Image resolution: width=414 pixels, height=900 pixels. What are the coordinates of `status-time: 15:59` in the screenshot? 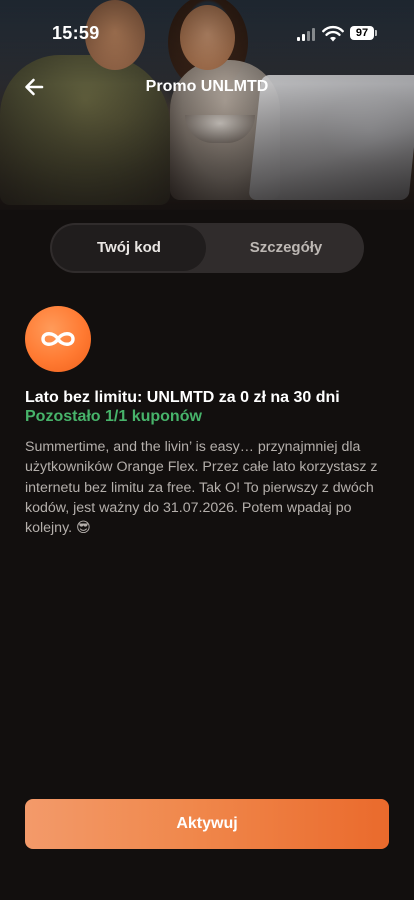 It's located at (76, 33).